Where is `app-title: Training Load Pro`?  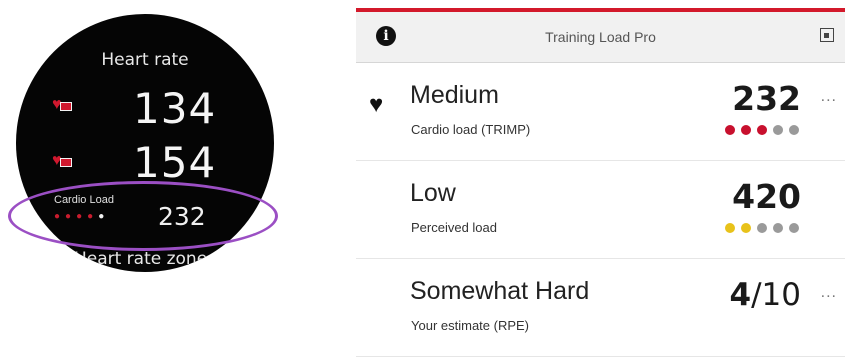
app-title: Training Load Pro is located at coordinates (600, 37).